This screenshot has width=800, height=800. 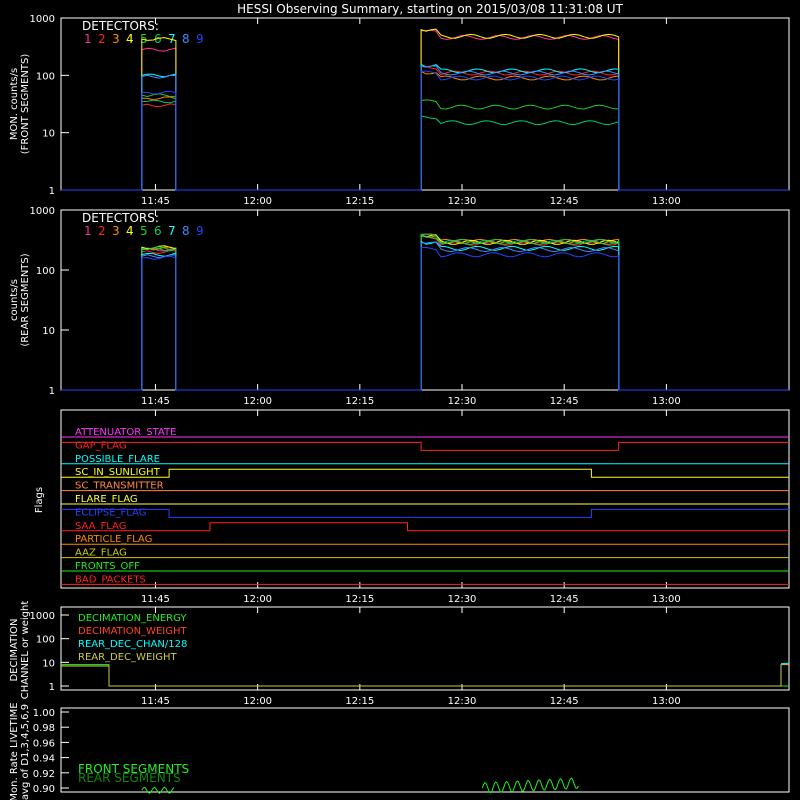 I want to click on y-tick-label: 1.00, so click(x=44, y=713).